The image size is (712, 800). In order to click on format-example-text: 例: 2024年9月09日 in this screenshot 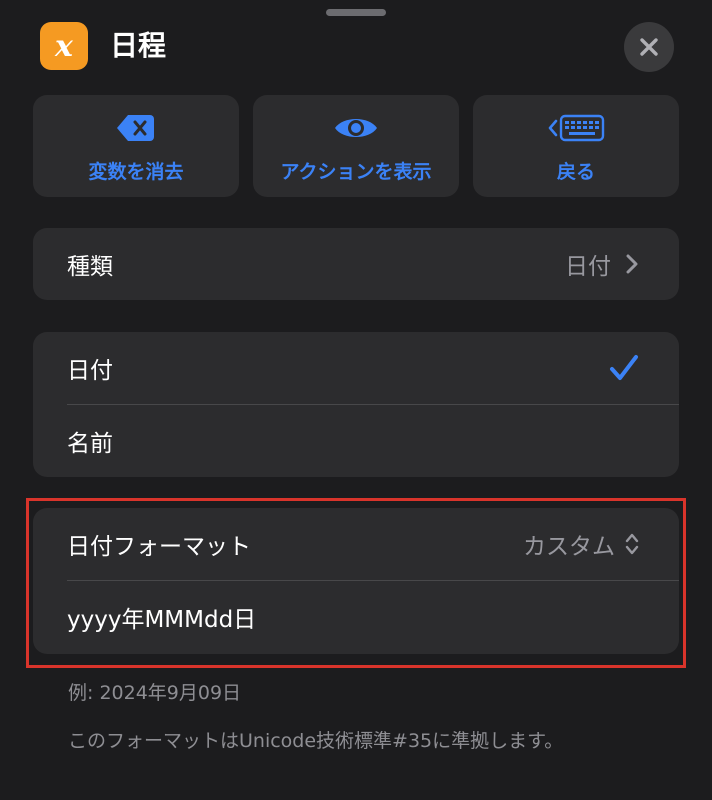, I will do `click(155, 693)`.